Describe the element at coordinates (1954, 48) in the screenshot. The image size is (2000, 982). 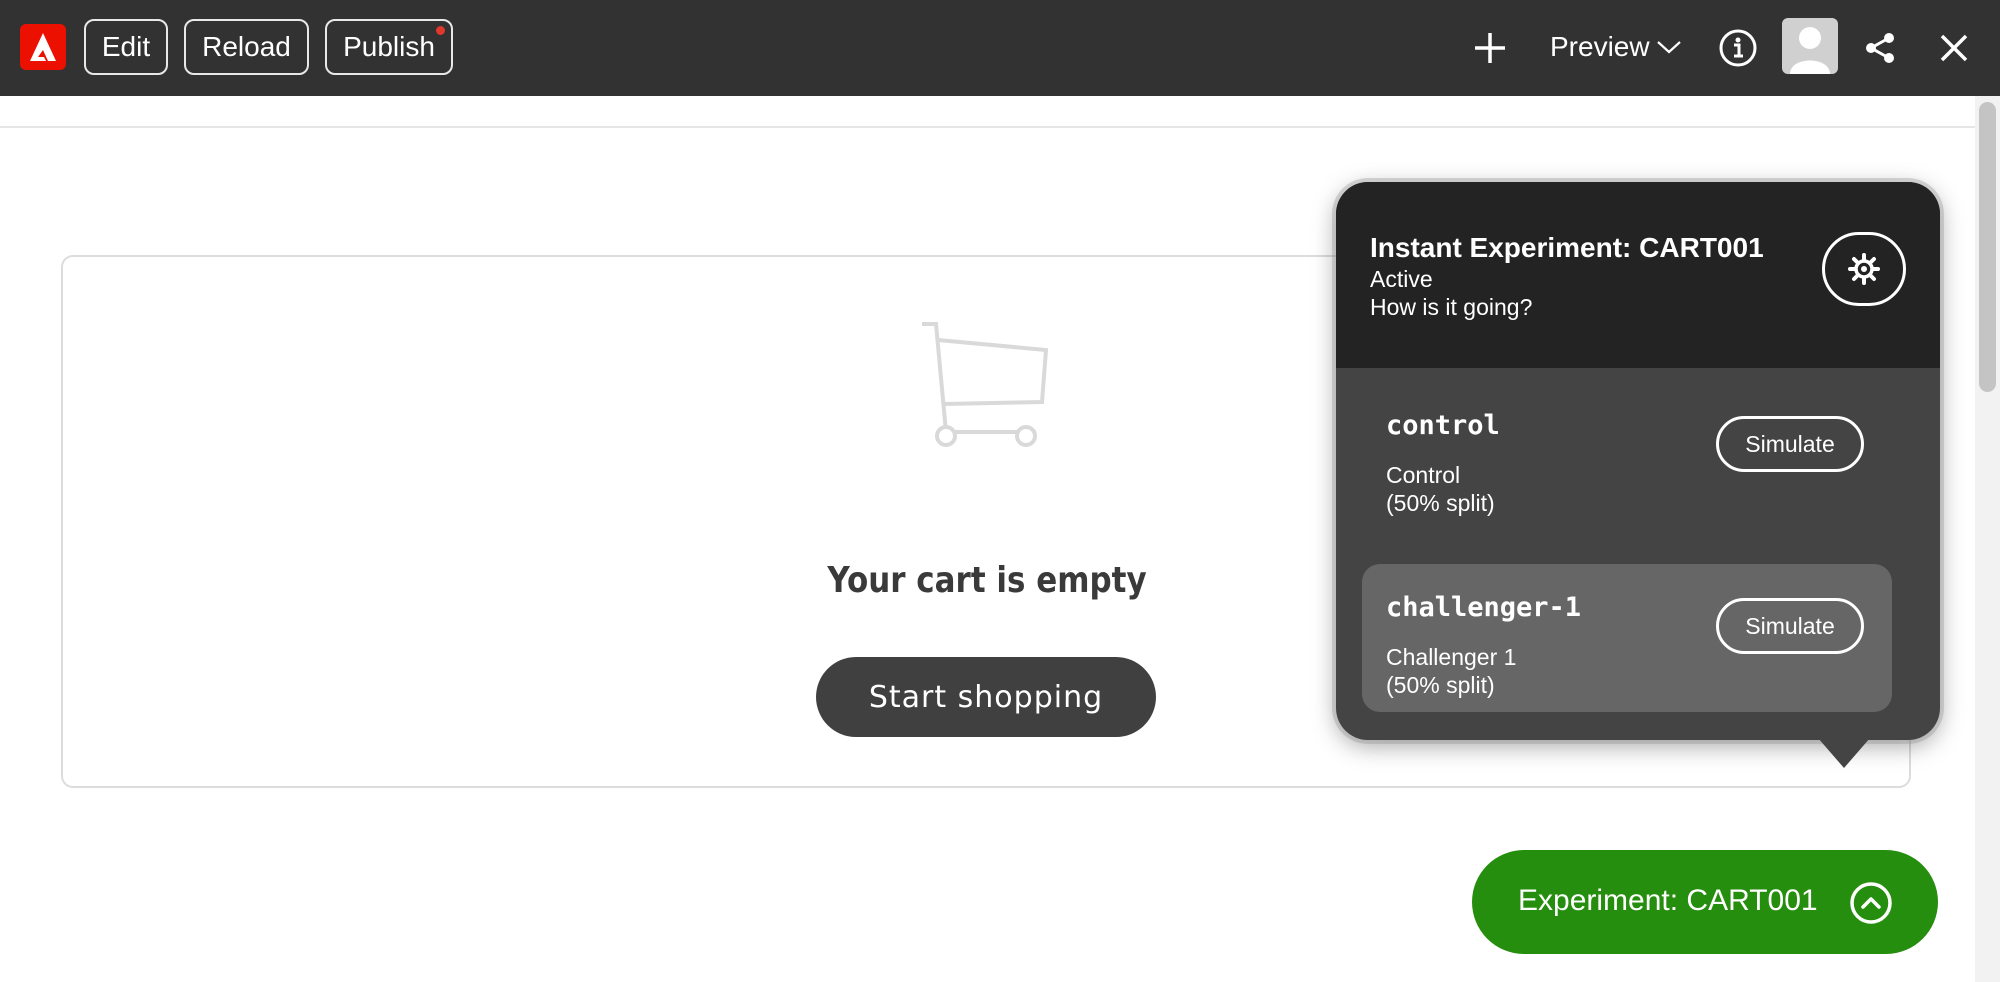
I see `close-icon` at that location.